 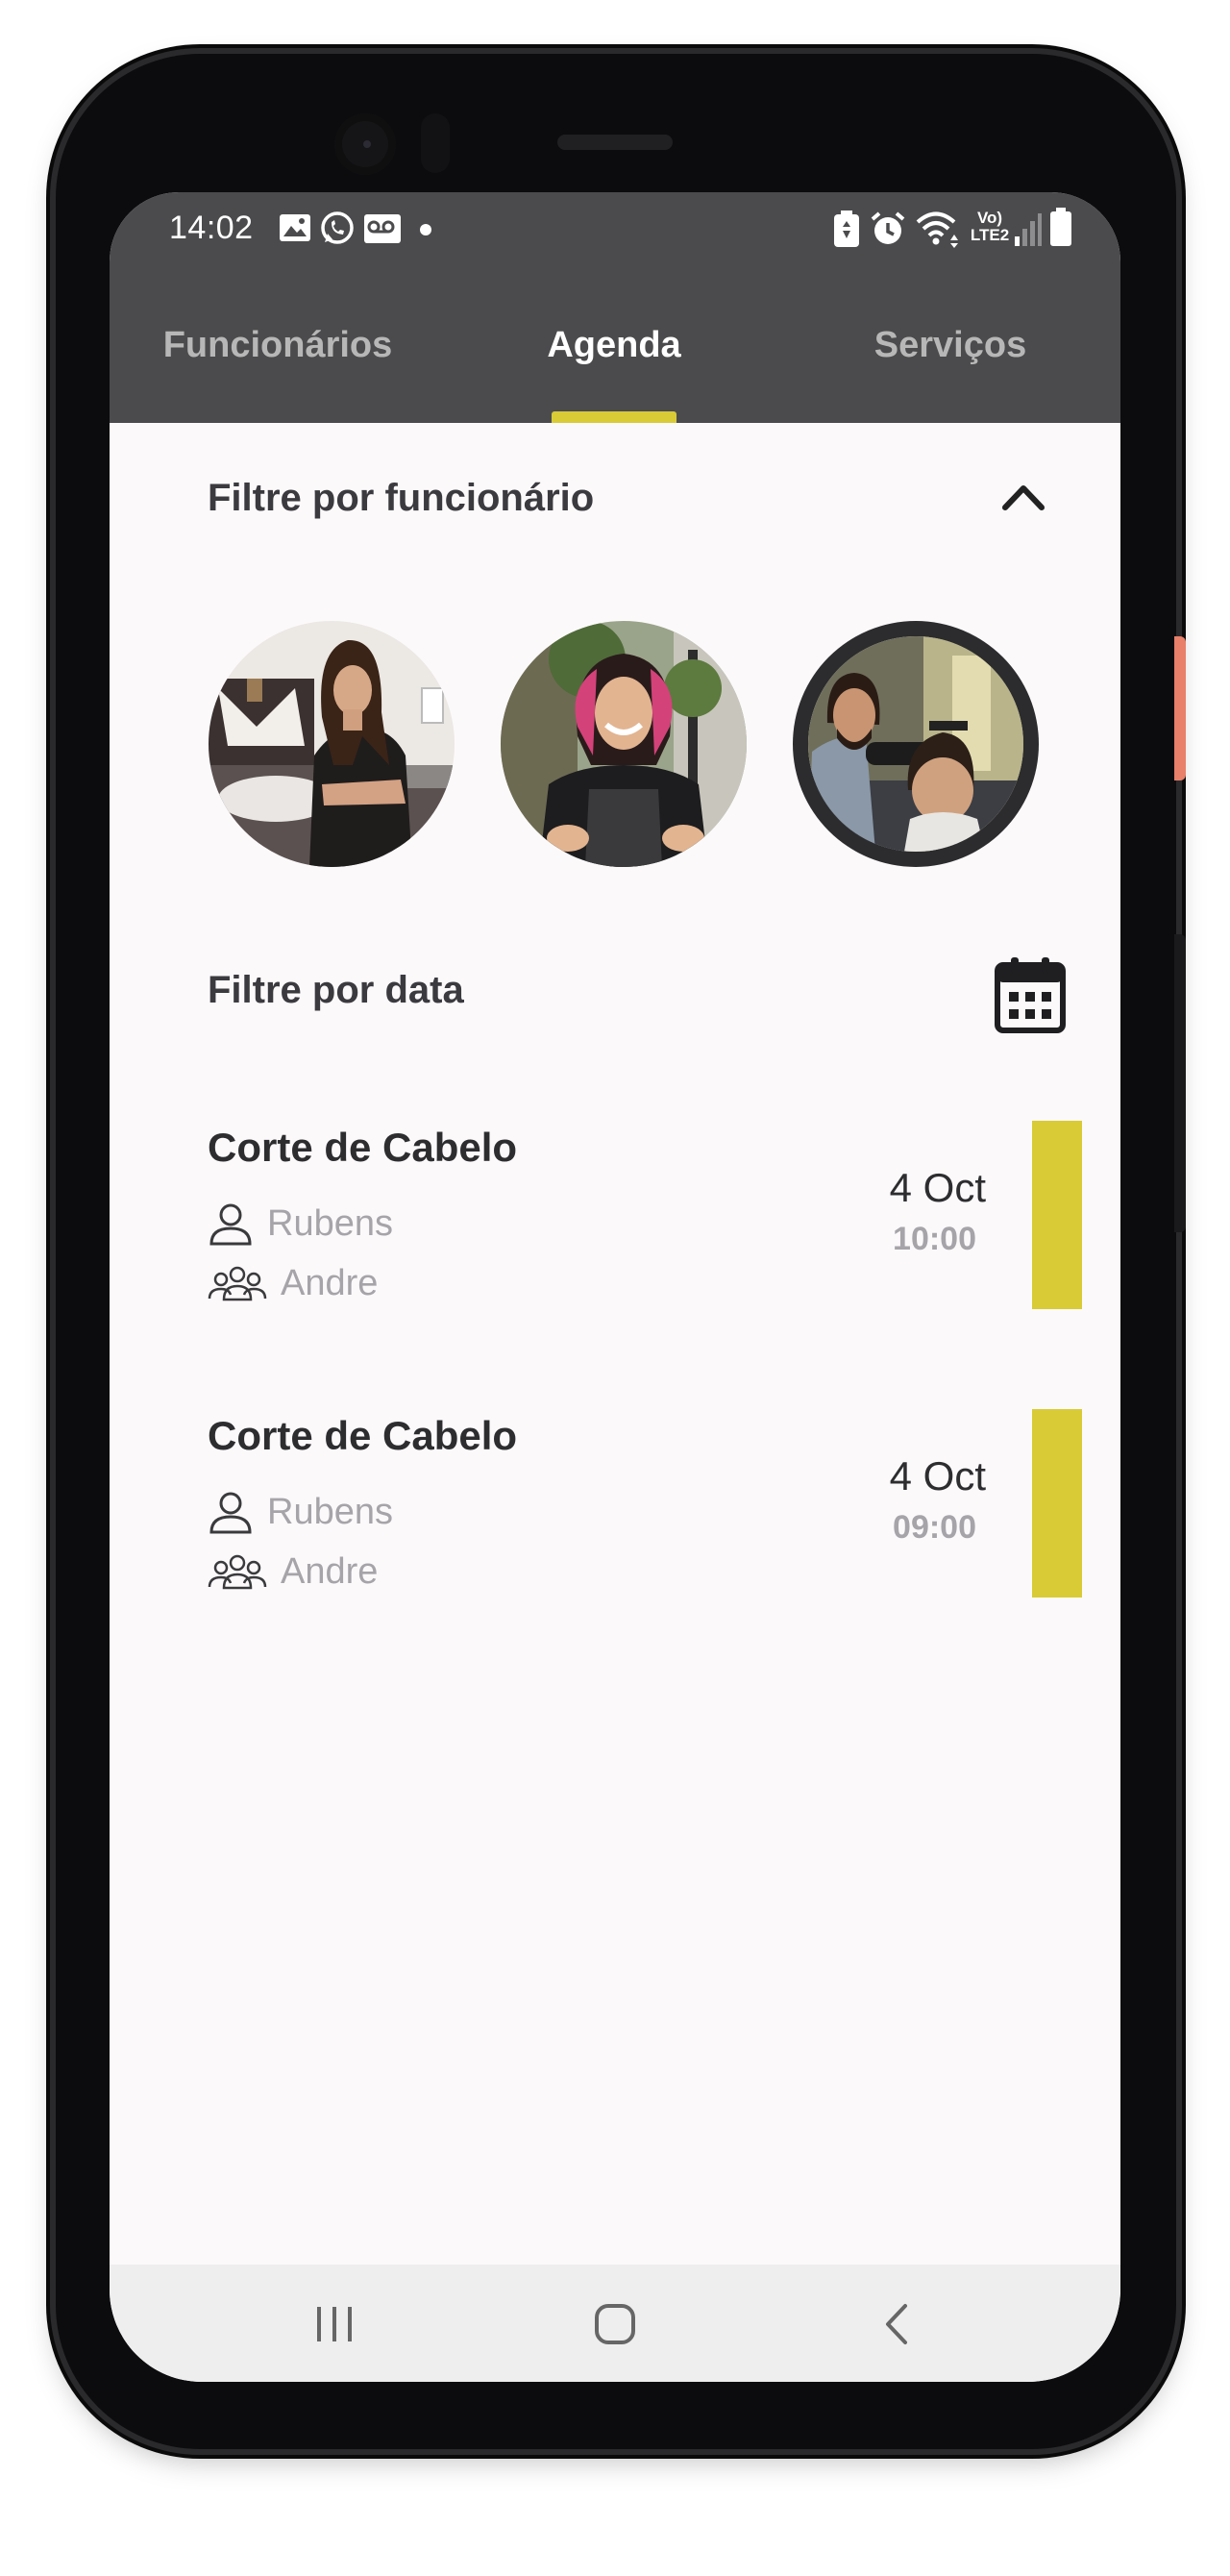 What do you see at coordinates (614, 417) in the screenshot?
I see `active-tab-indicator` at bounding box center [614, 417].